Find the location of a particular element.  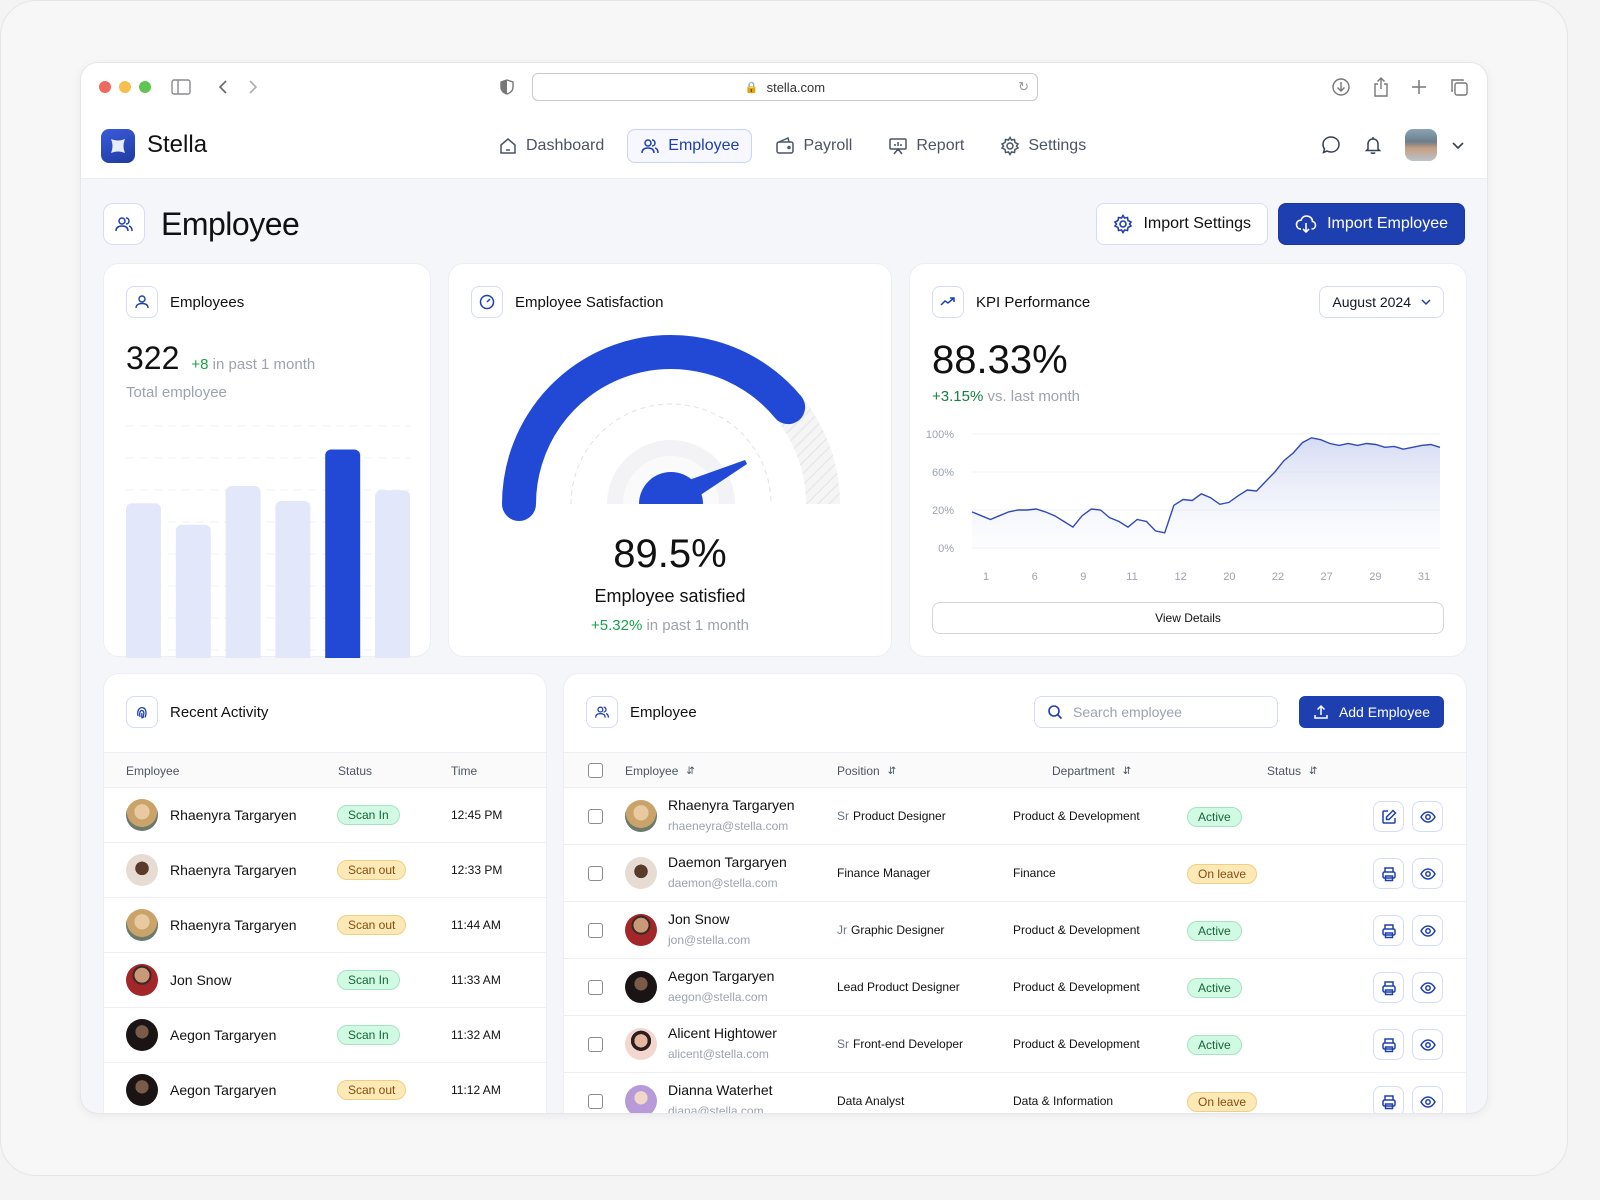

fingerprint-icon is located at coordinates (142, 713).